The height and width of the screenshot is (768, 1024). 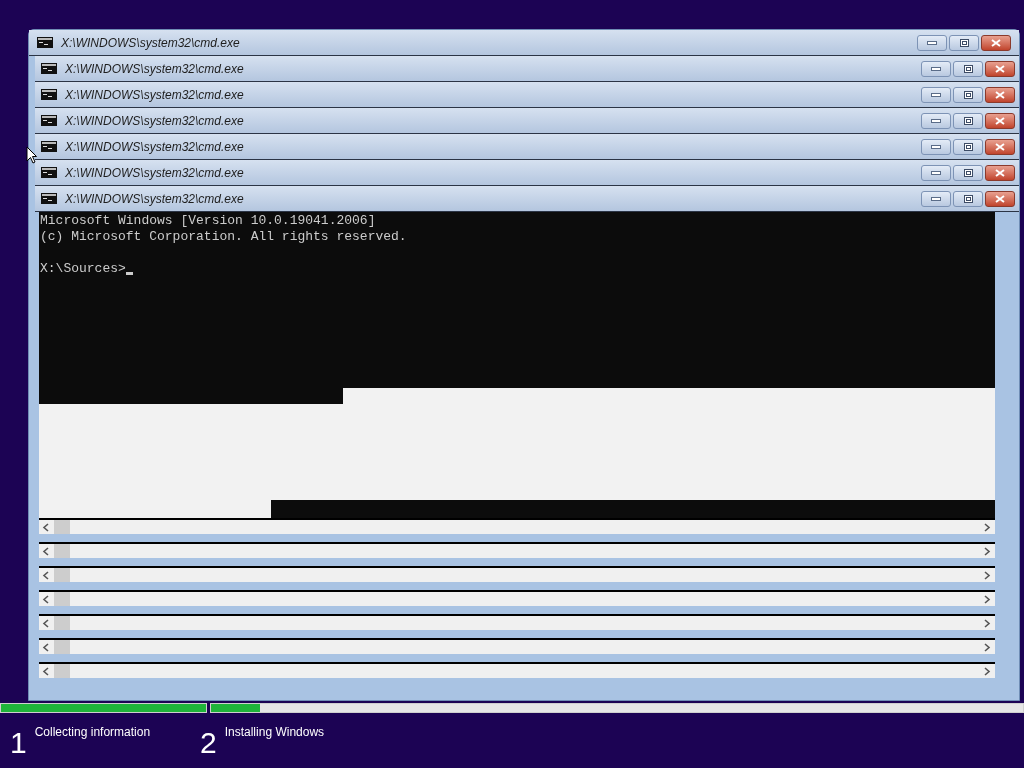 I want to click on mouse-pointer-icon, so click(x=31, y=155).